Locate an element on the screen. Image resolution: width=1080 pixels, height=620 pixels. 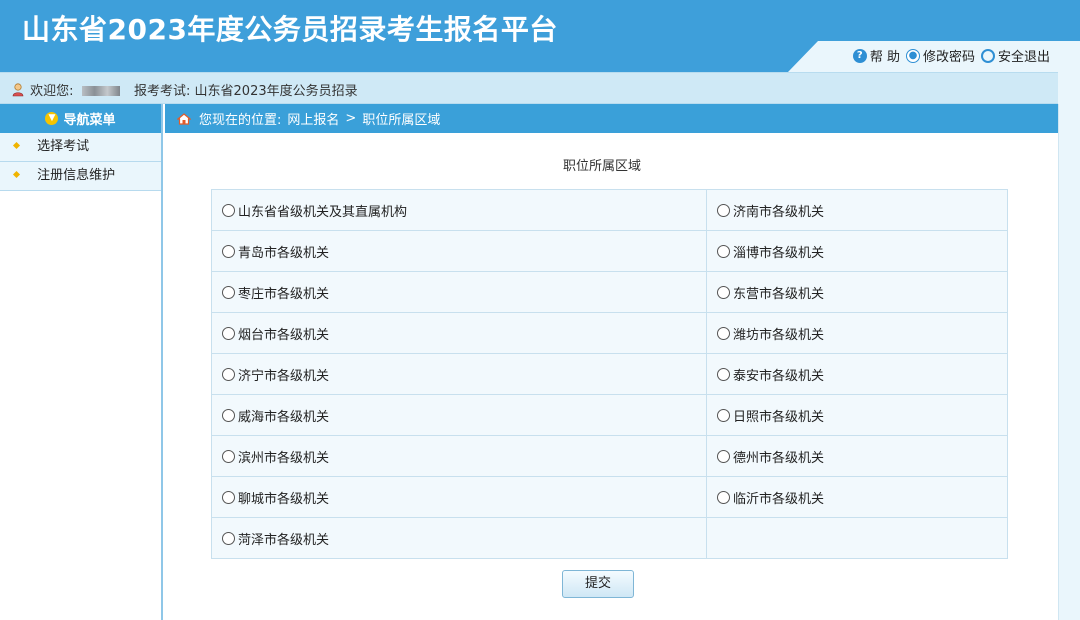
region-option: 烟台市各级机关 is located at coordinates (459, 333).